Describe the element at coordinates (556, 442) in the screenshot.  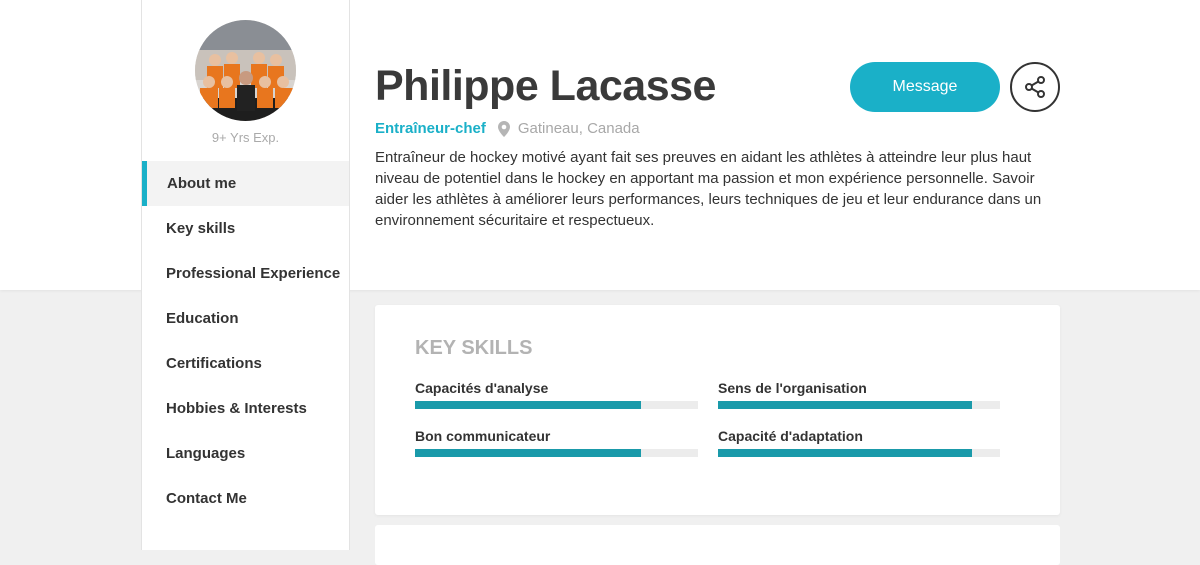
I see `skill-item: Bon communicateur` at that location.